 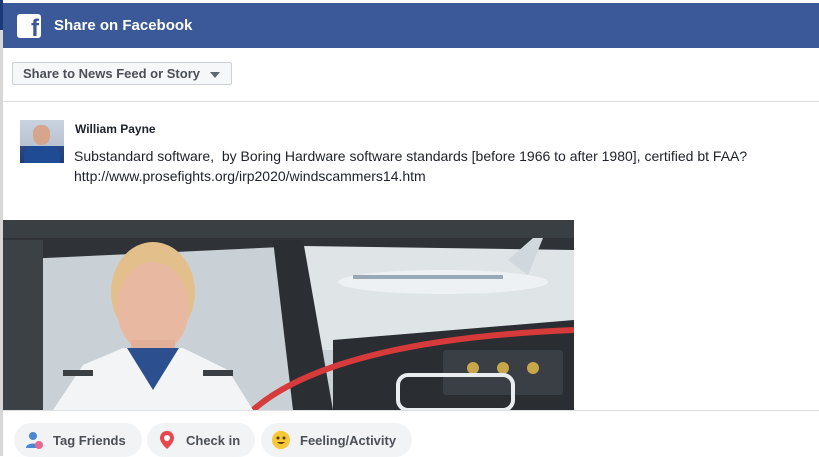 What do you see at coordinates (215, 75) in the screenshot?
I see `dropdown-caret-icon` at bounding box center [215, 75].